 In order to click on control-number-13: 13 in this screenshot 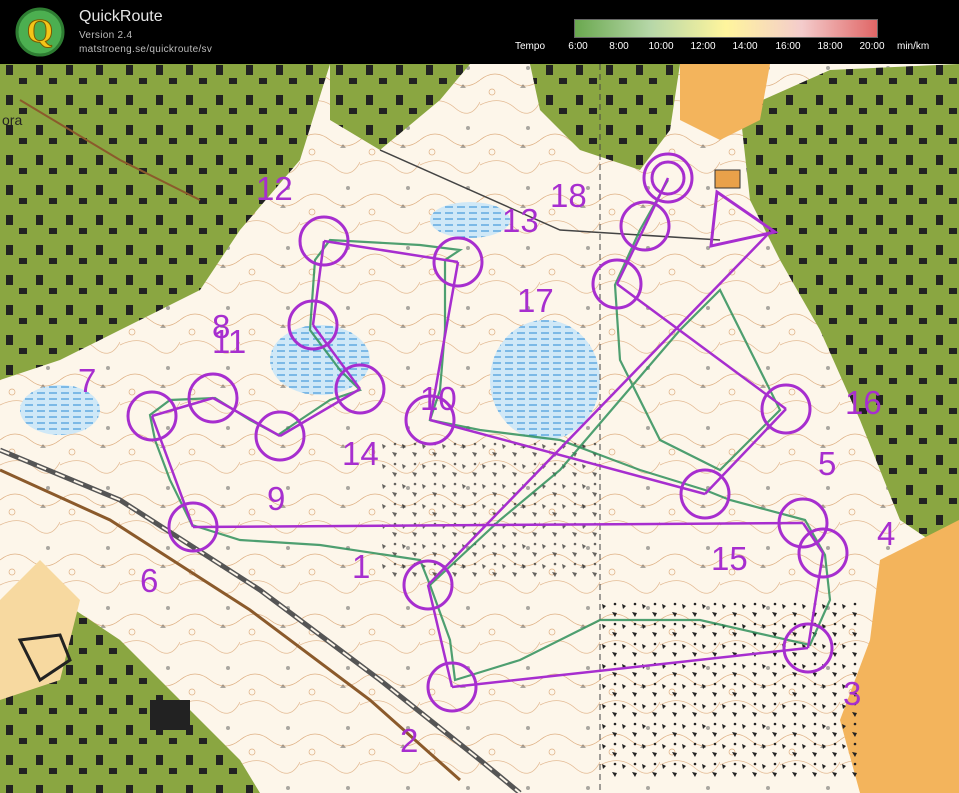, I will do `click(520, 220)`.